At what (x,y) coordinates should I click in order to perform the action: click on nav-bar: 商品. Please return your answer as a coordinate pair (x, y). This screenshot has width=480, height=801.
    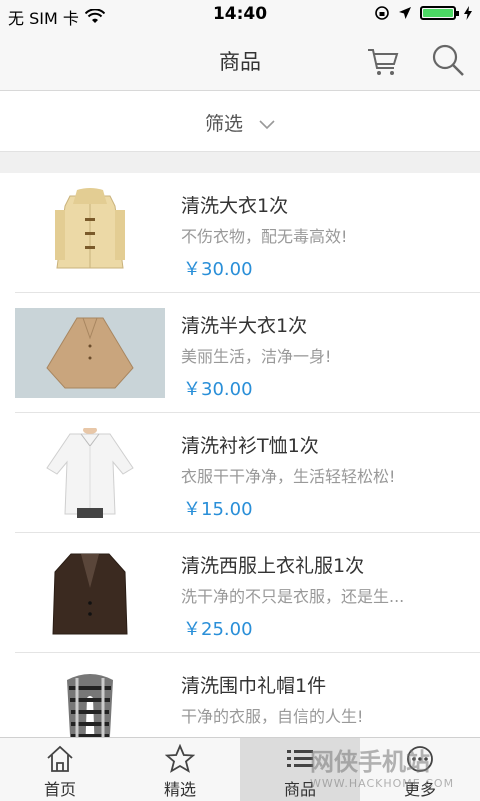
    Looking at the image, I should click on (240, 60).